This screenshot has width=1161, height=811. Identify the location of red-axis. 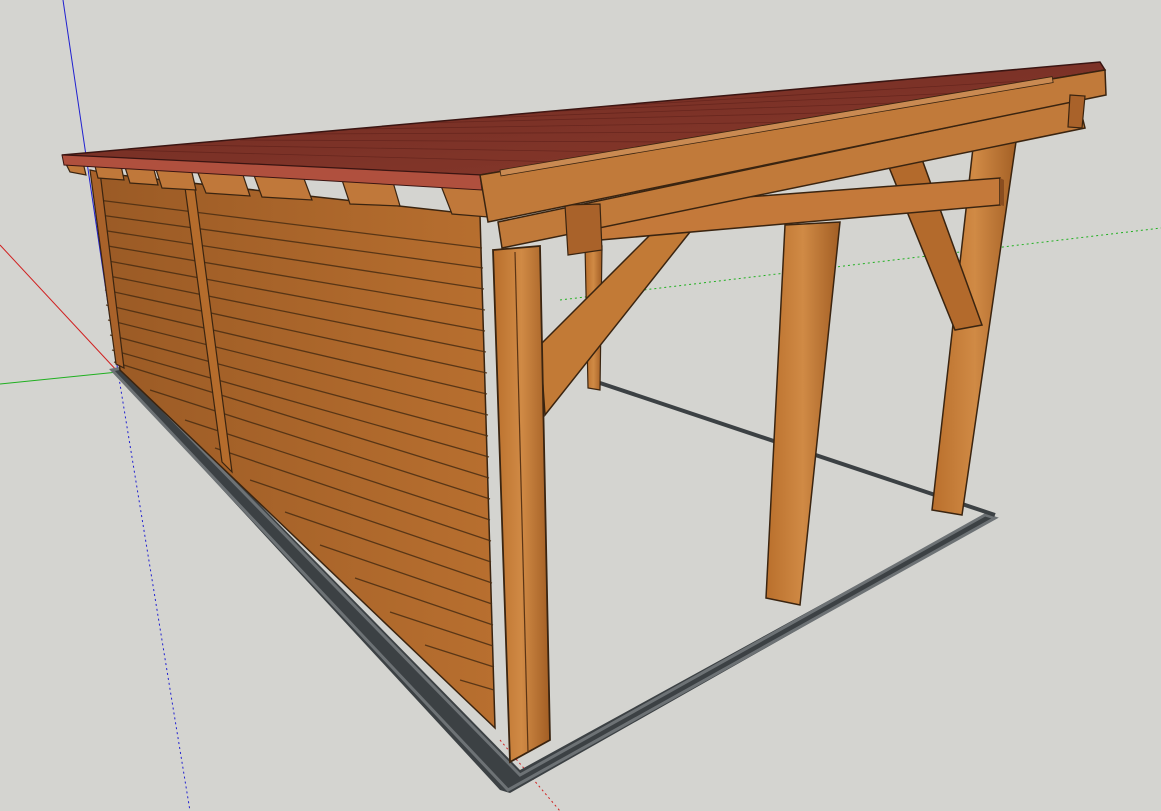
(59, 308).